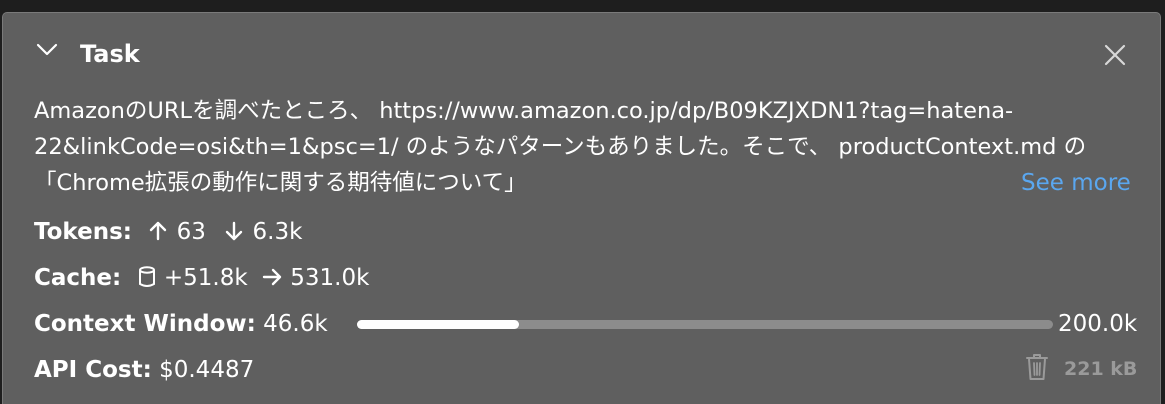 This screenshot has height=404, width=1165. I want to click on context-window-used: 46.6k, so click(295, 324).